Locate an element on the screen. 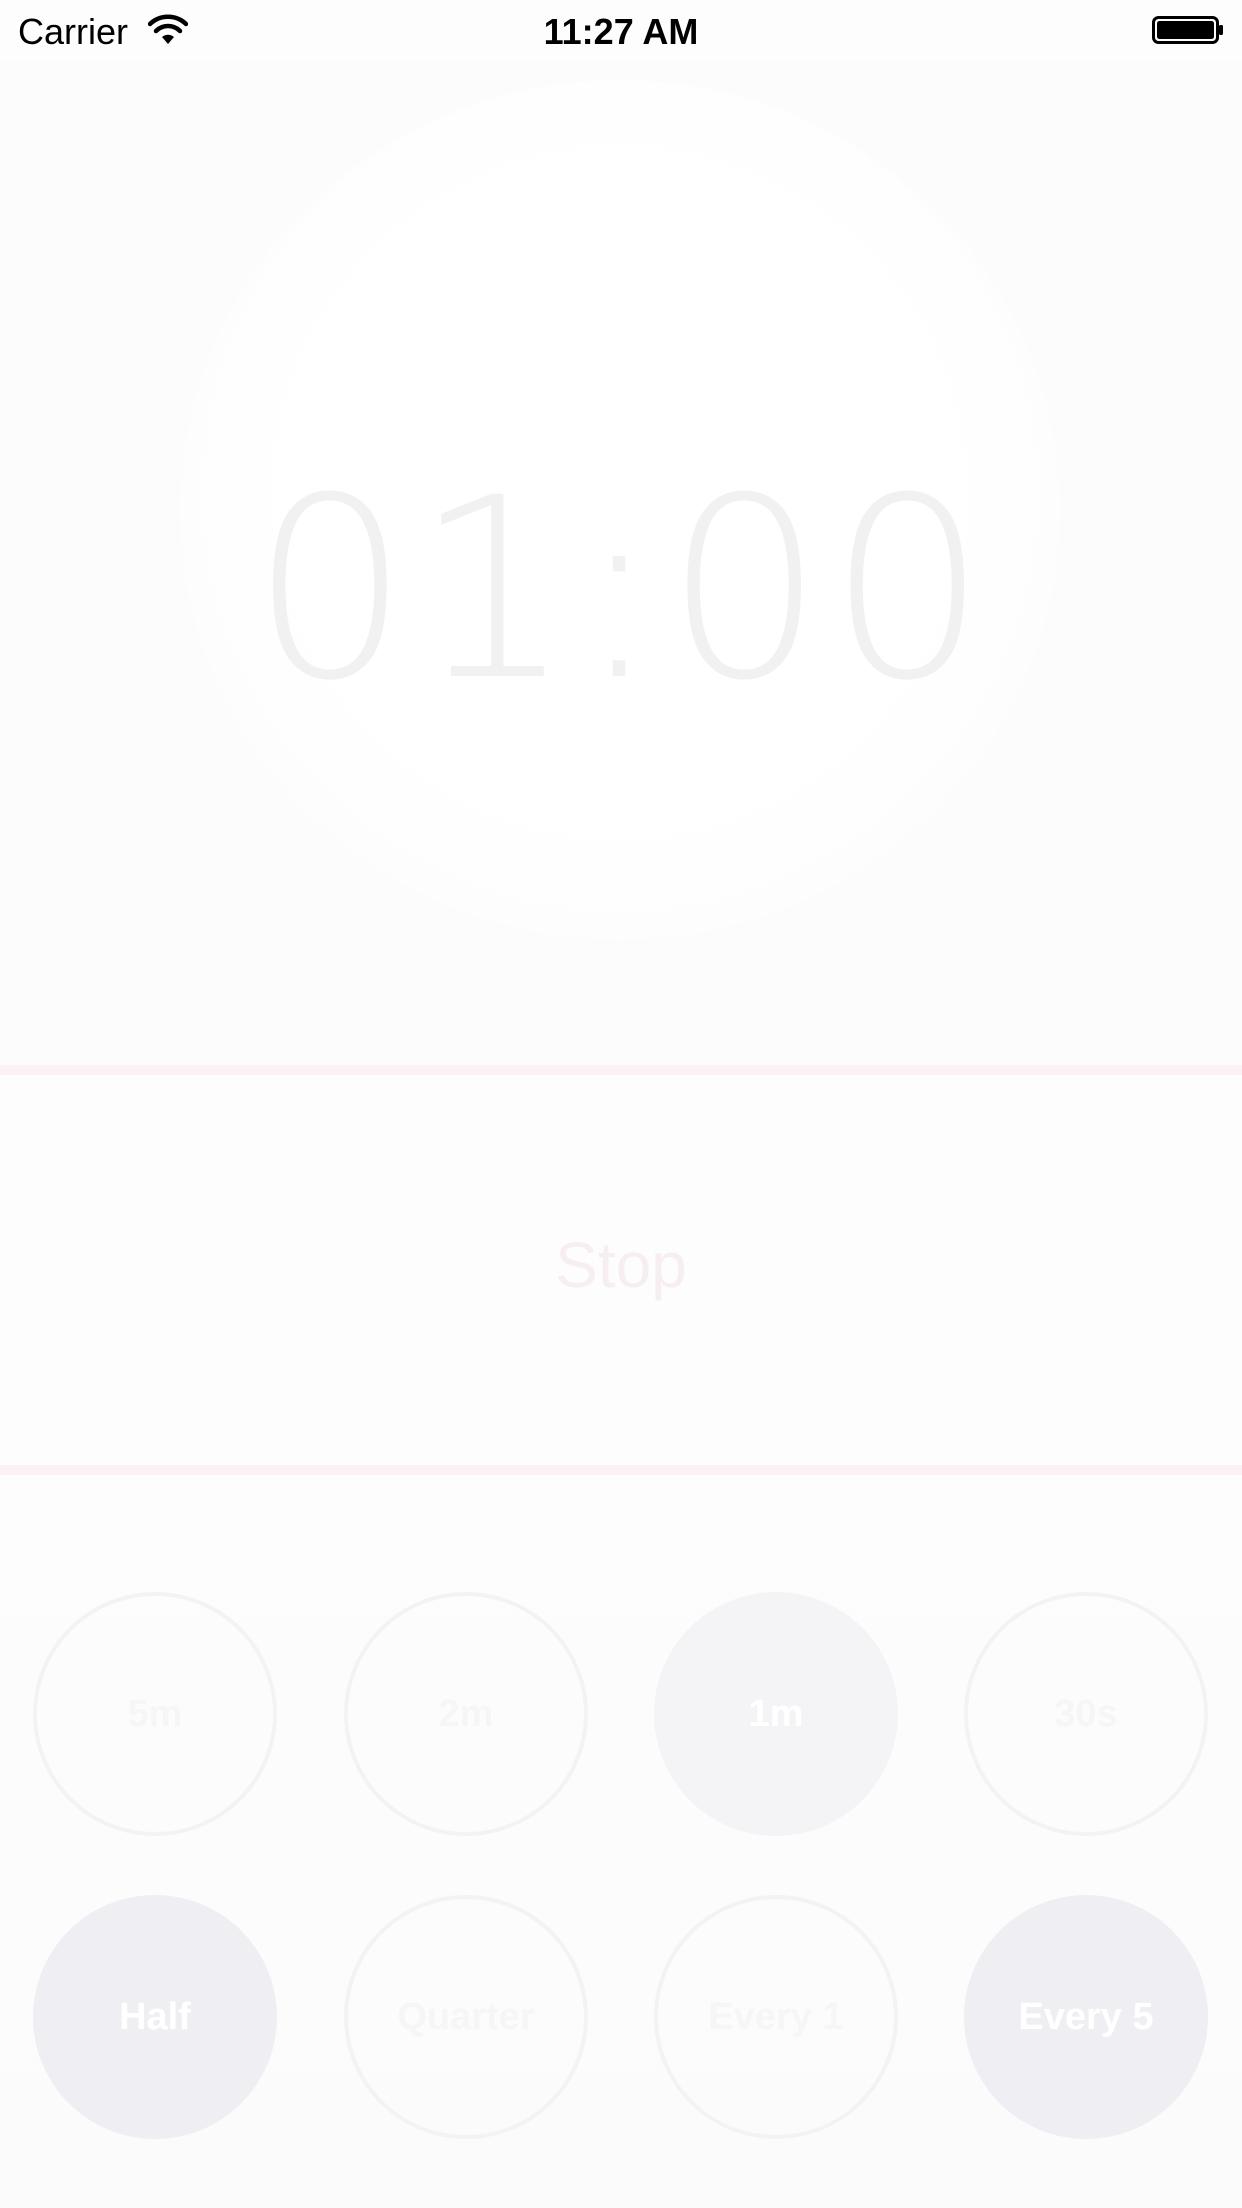  timer-display: 01:00 is located at coordinates (621, 589).